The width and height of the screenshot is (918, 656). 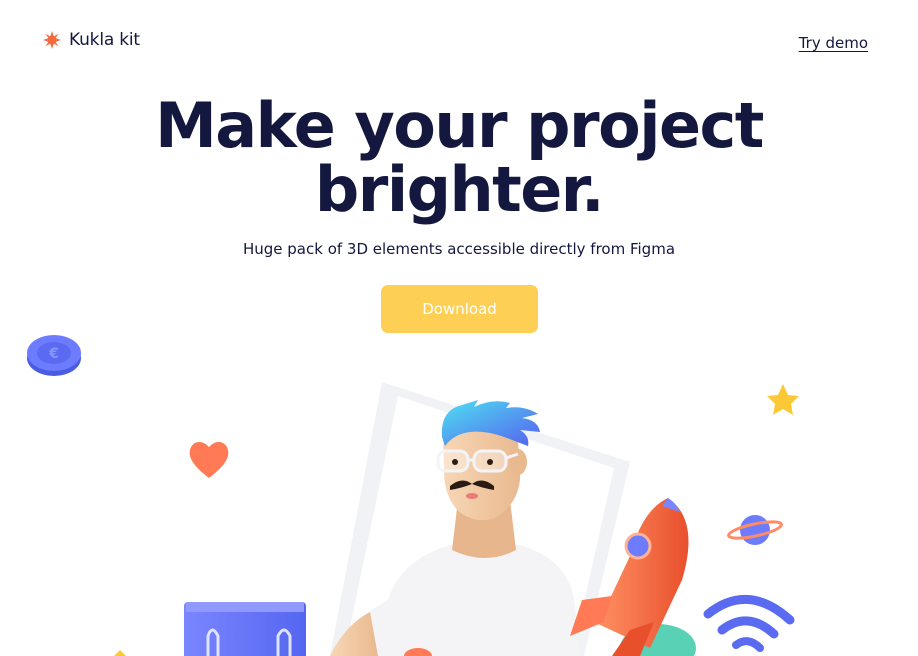 I want to click on star-icon, so click(x=783, y=399).